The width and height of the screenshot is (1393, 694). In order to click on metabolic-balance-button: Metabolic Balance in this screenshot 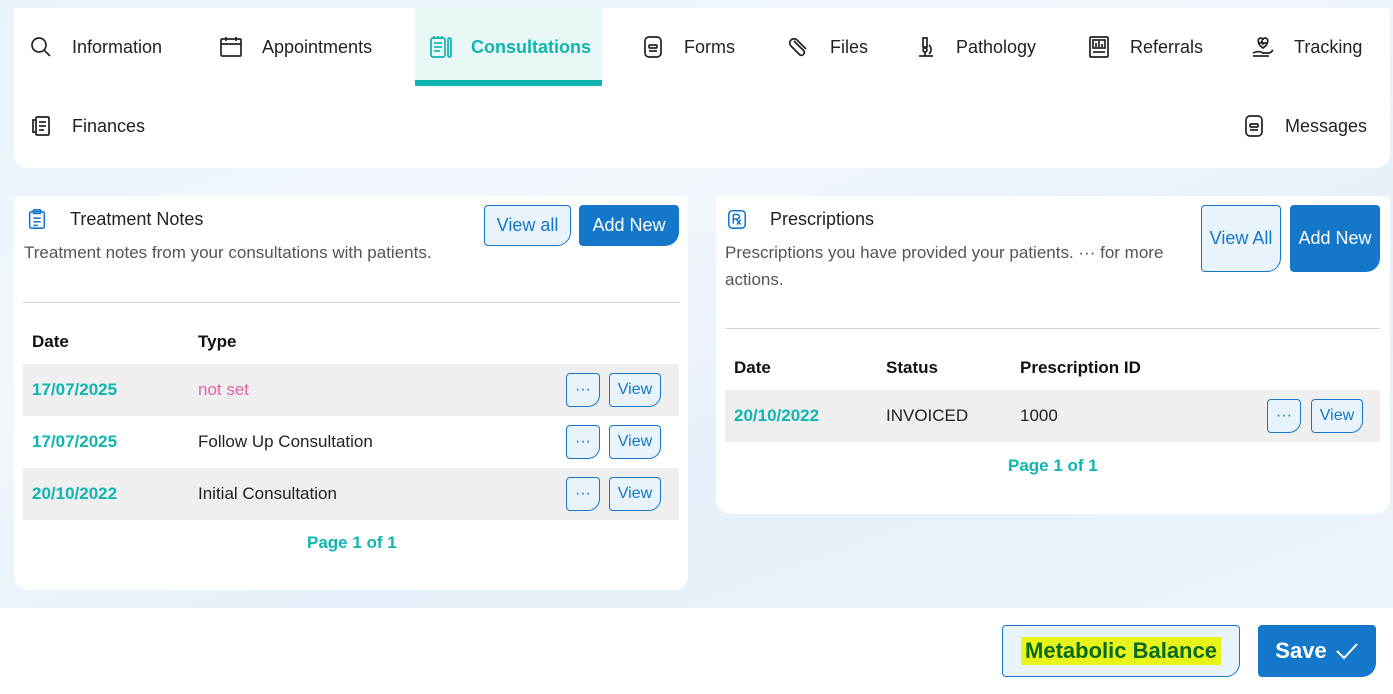, I will do `click(1121, 651)`.